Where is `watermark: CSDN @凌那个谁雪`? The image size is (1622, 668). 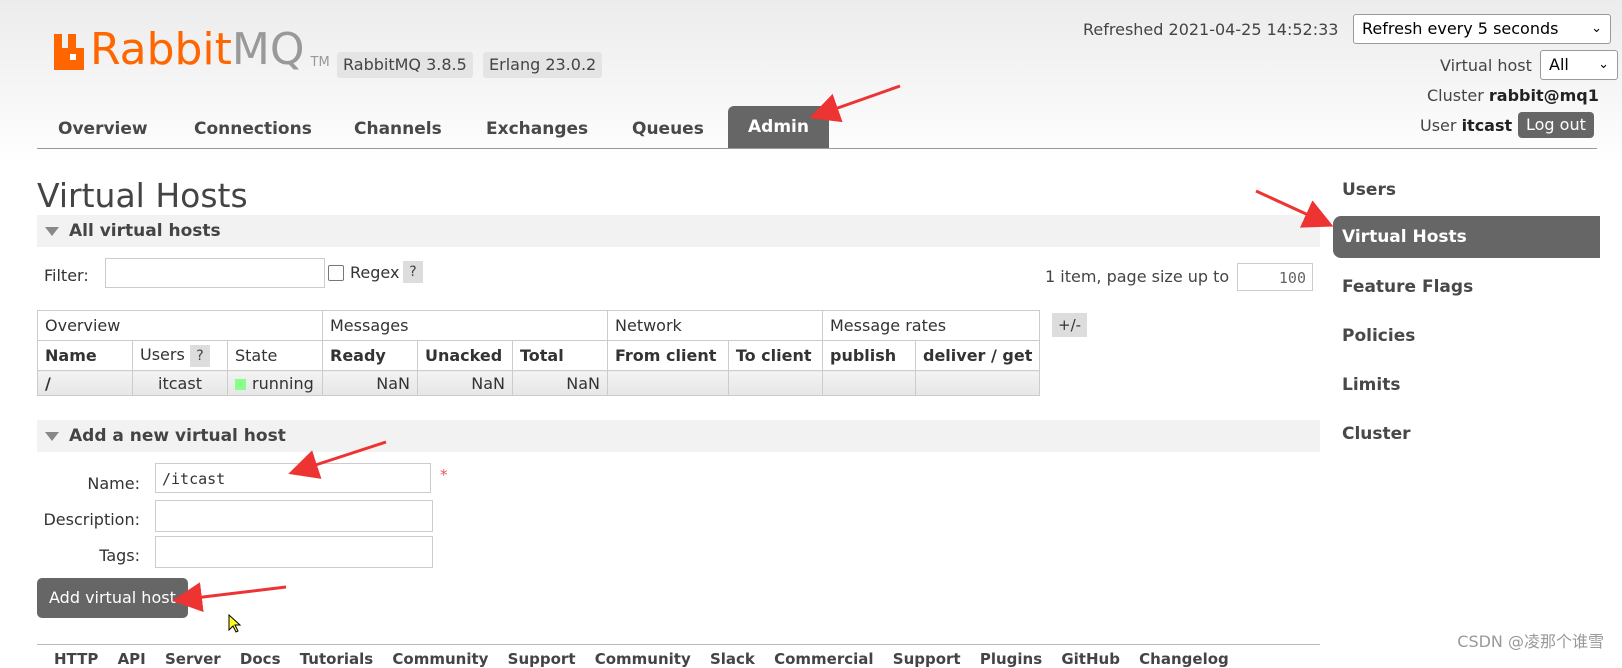
watermark: CSDN @凌那个谁雪 is located at coordinates (1530, 641).